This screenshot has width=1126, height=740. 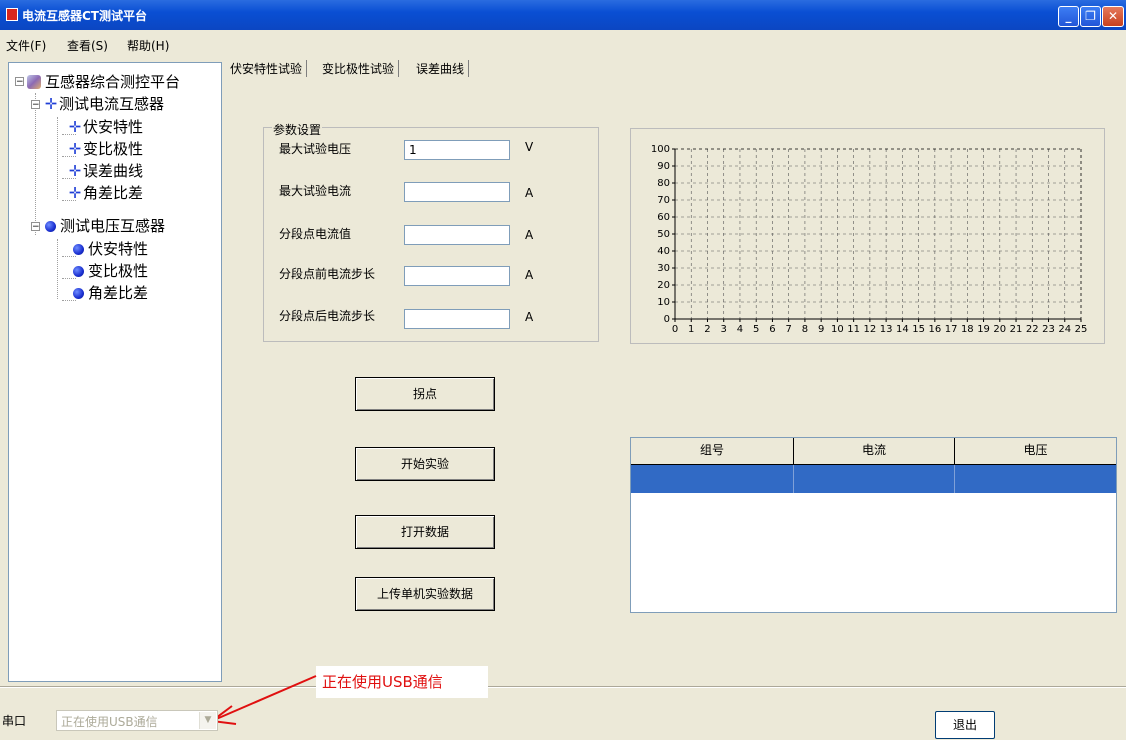 What do you see at coordinates (967, 329) in the screenshot?
I see `x-tick-label: 18` at bounding box center [967, 329].